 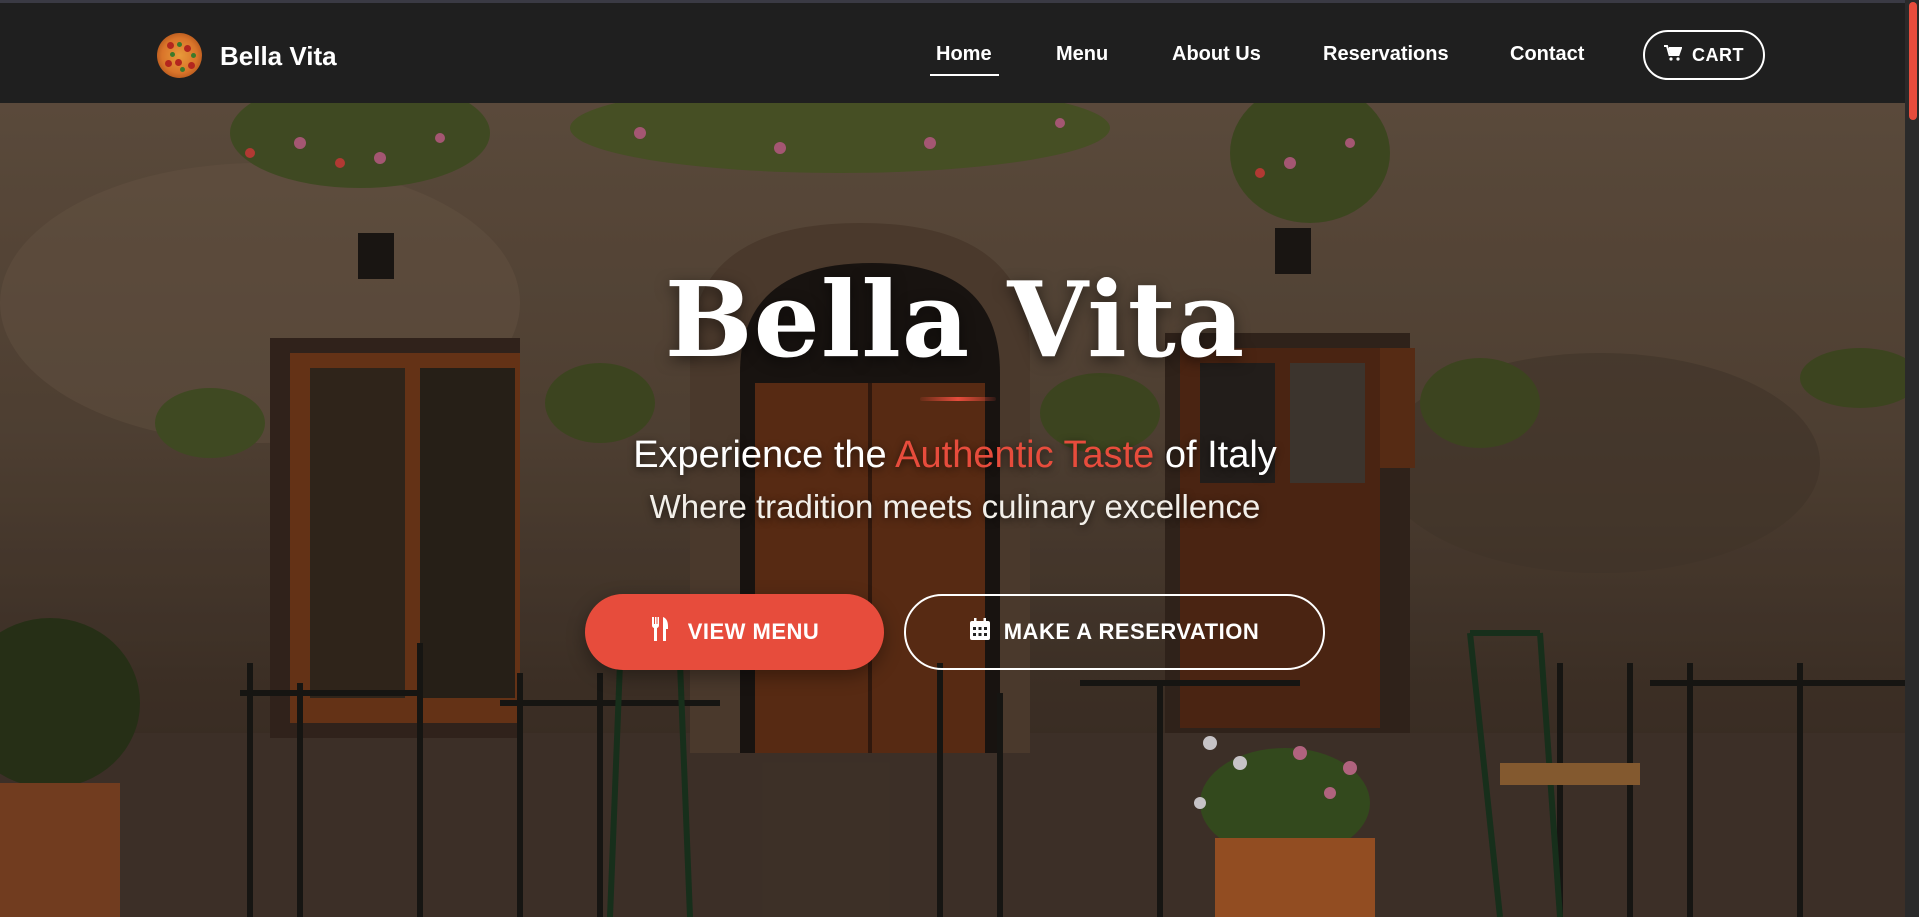 I want to click on tagline-text-start: Experience the, so click(x=764, y=455).